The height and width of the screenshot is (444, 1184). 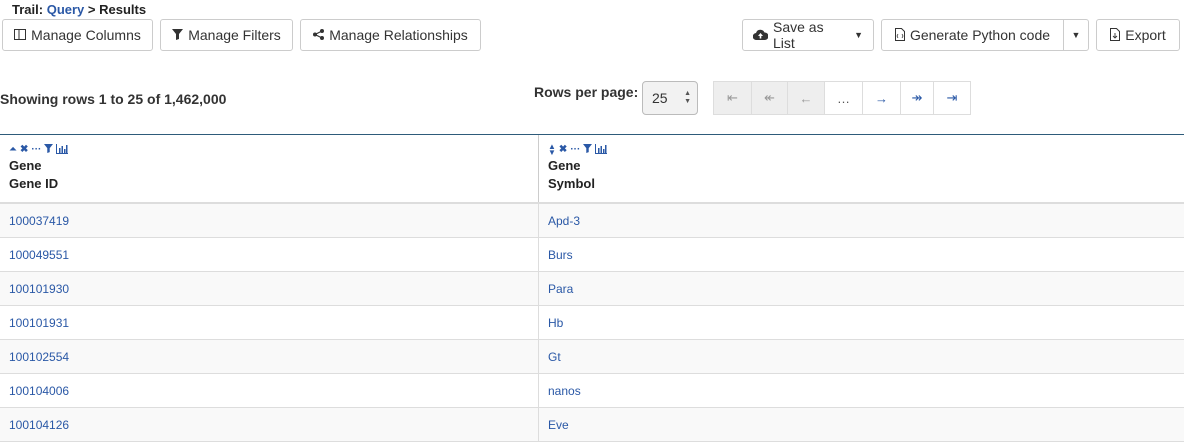 I want to click on filter-icon, so click(x=178, y=35).